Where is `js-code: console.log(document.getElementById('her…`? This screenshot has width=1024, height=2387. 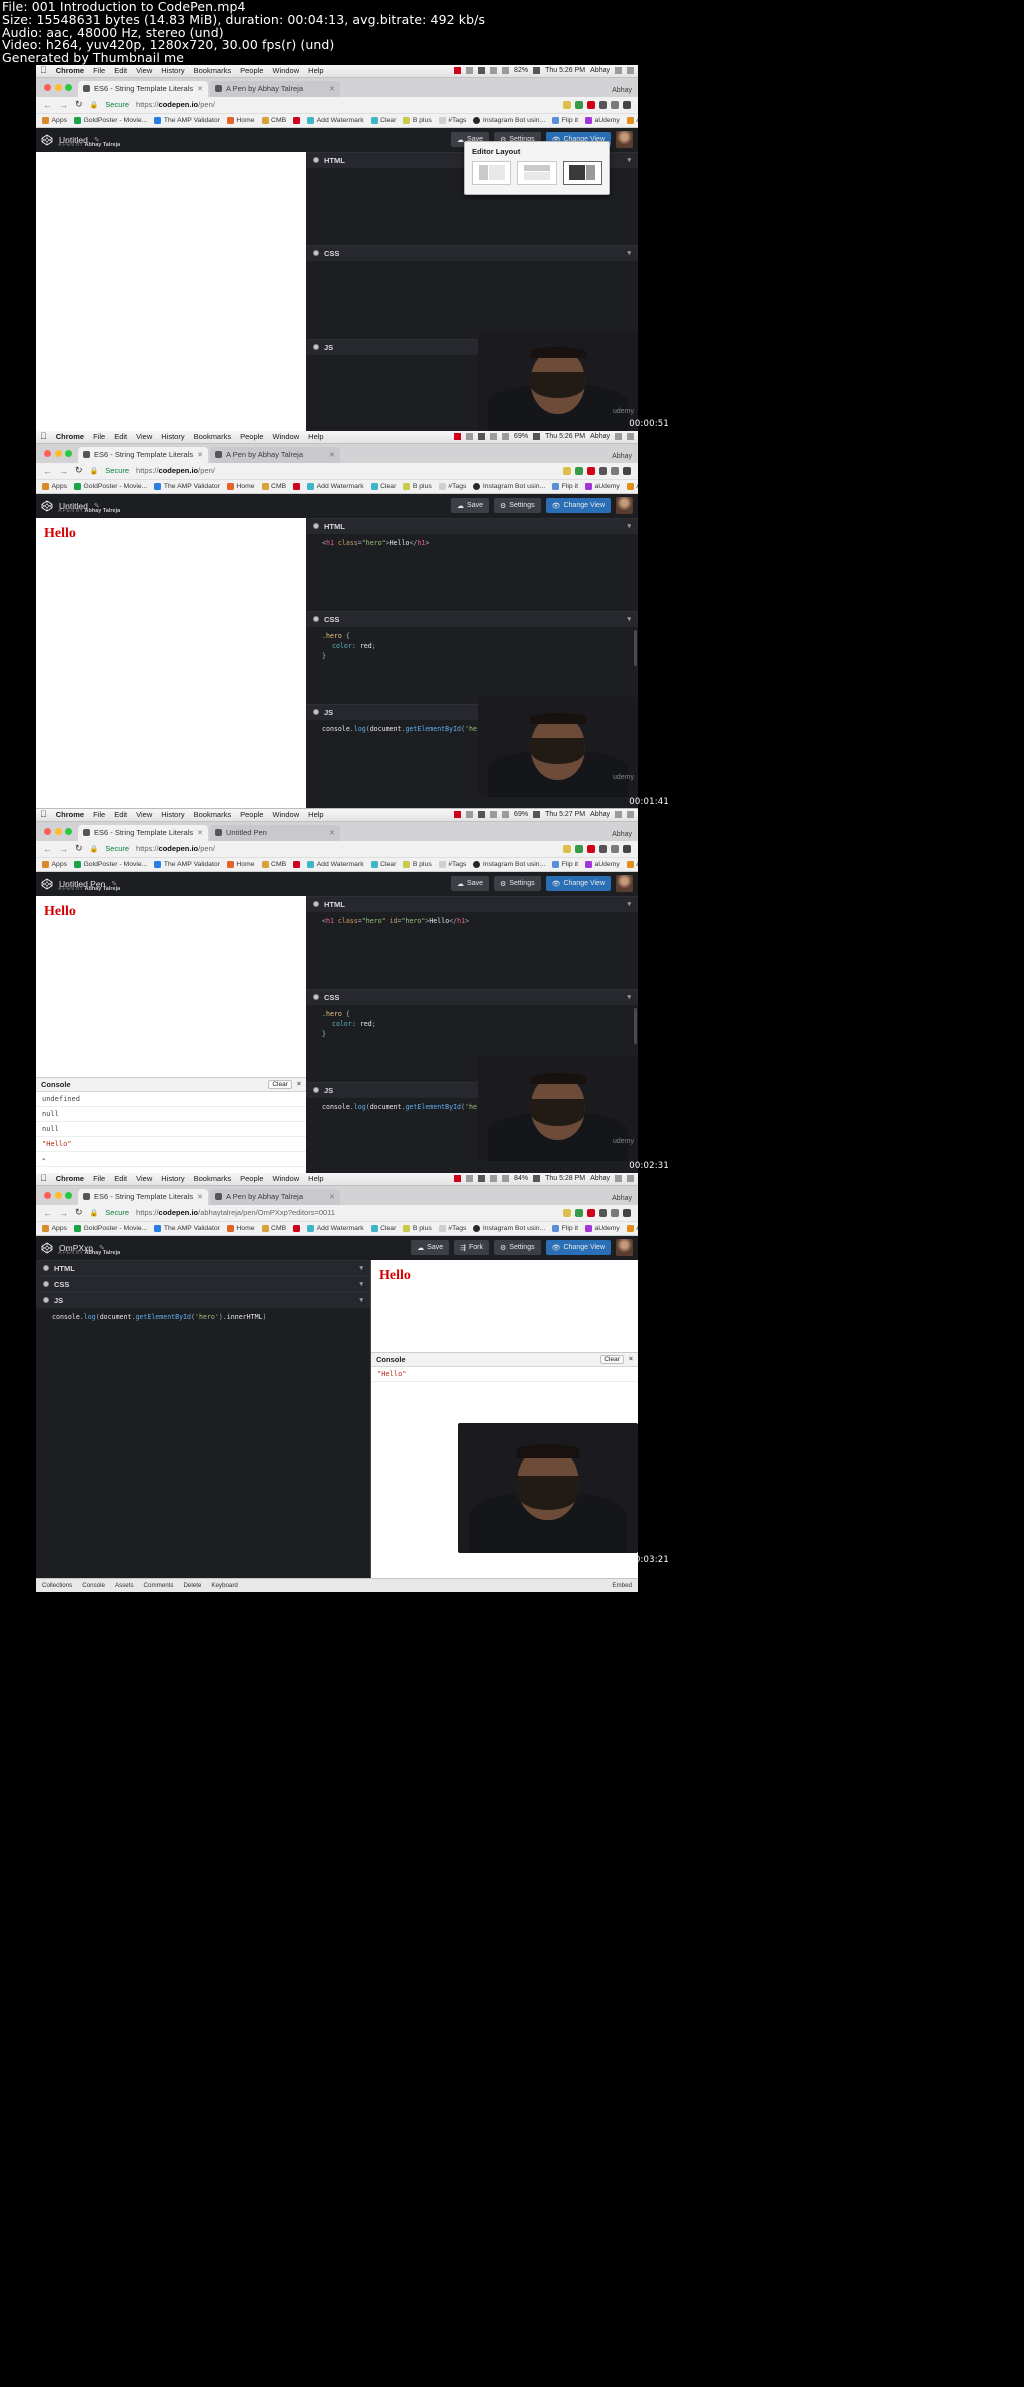 js-code: console.log(document.getElementById('her… is located at coordinates (203, 1314).